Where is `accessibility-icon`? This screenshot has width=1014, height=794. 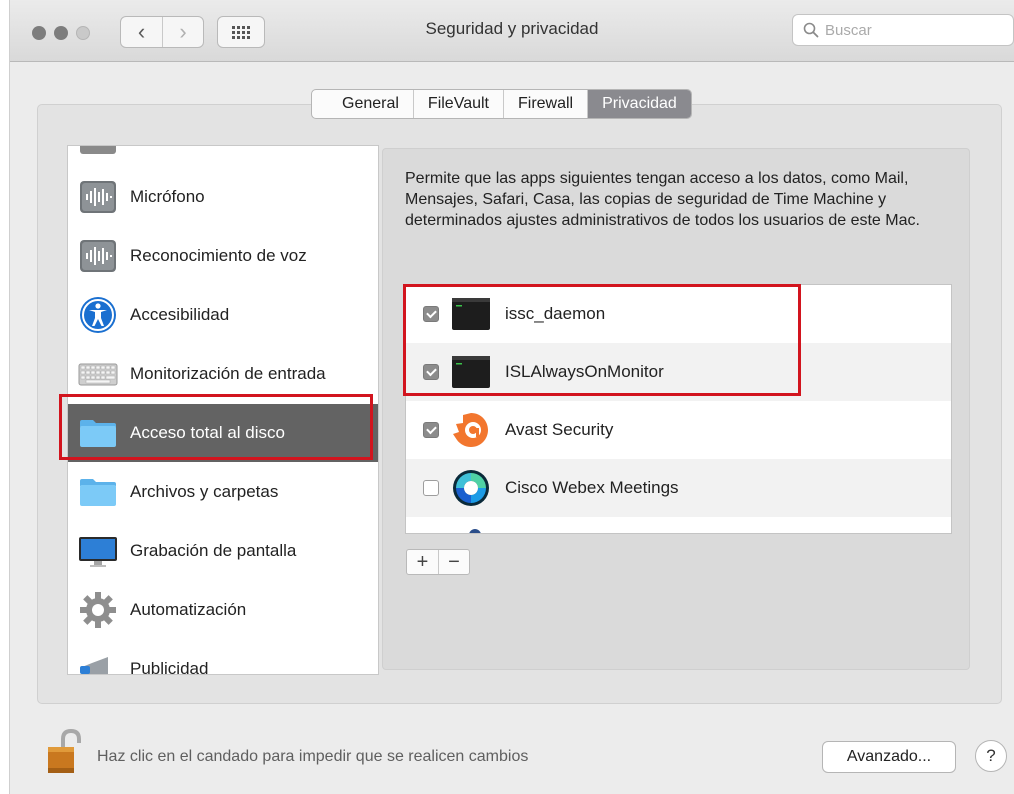 accessibility-icon is located at coordinates (98, 315).